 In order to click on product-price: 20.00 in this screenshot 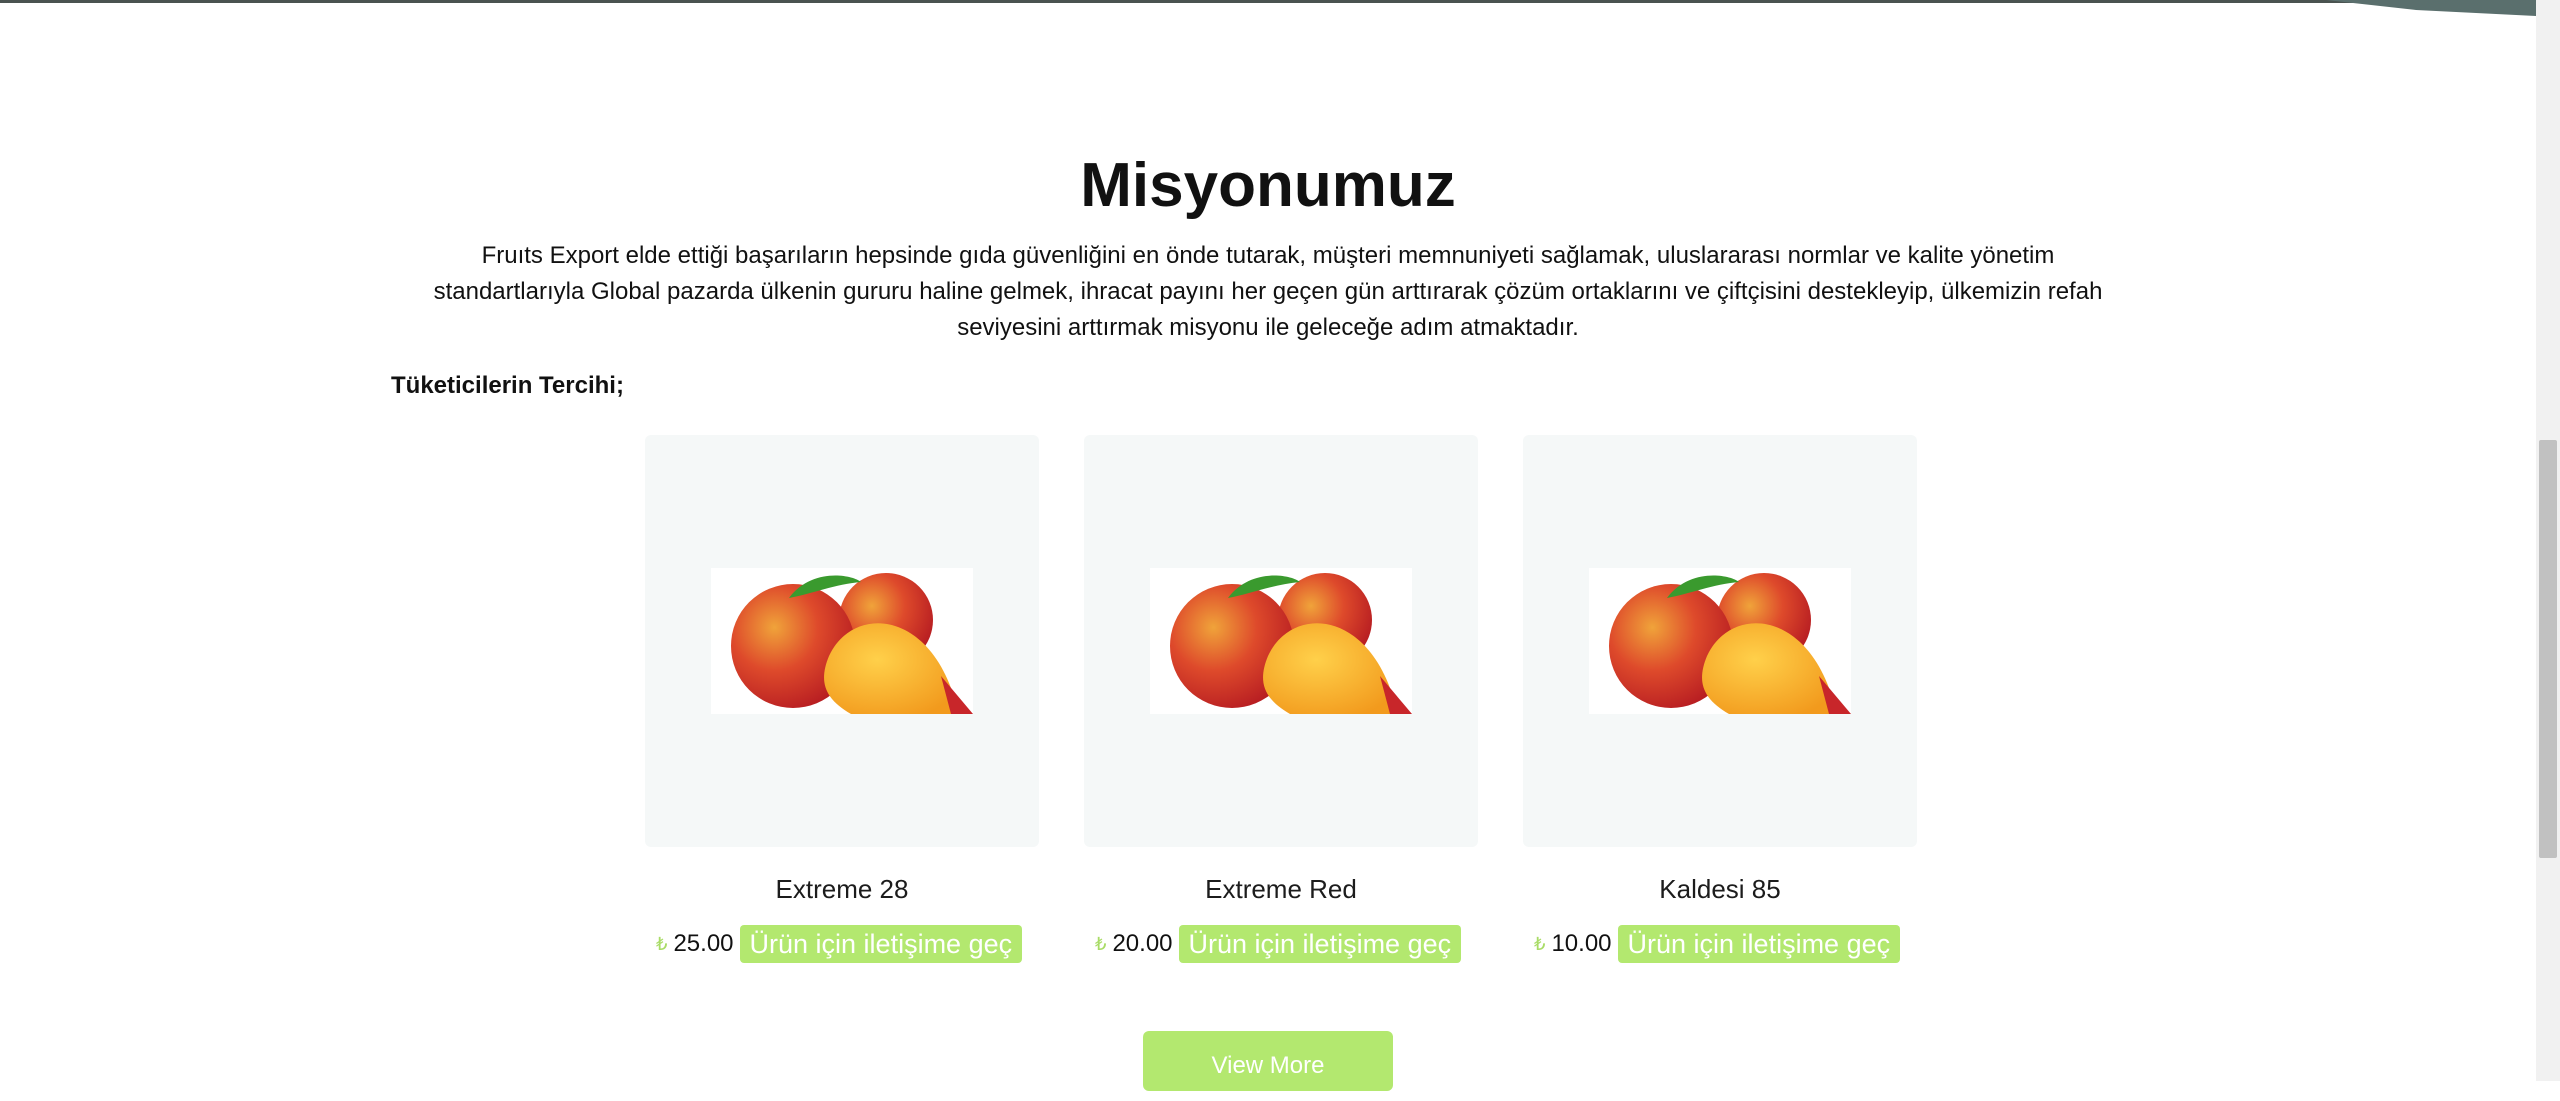, I will do `click(1142, 943)`.